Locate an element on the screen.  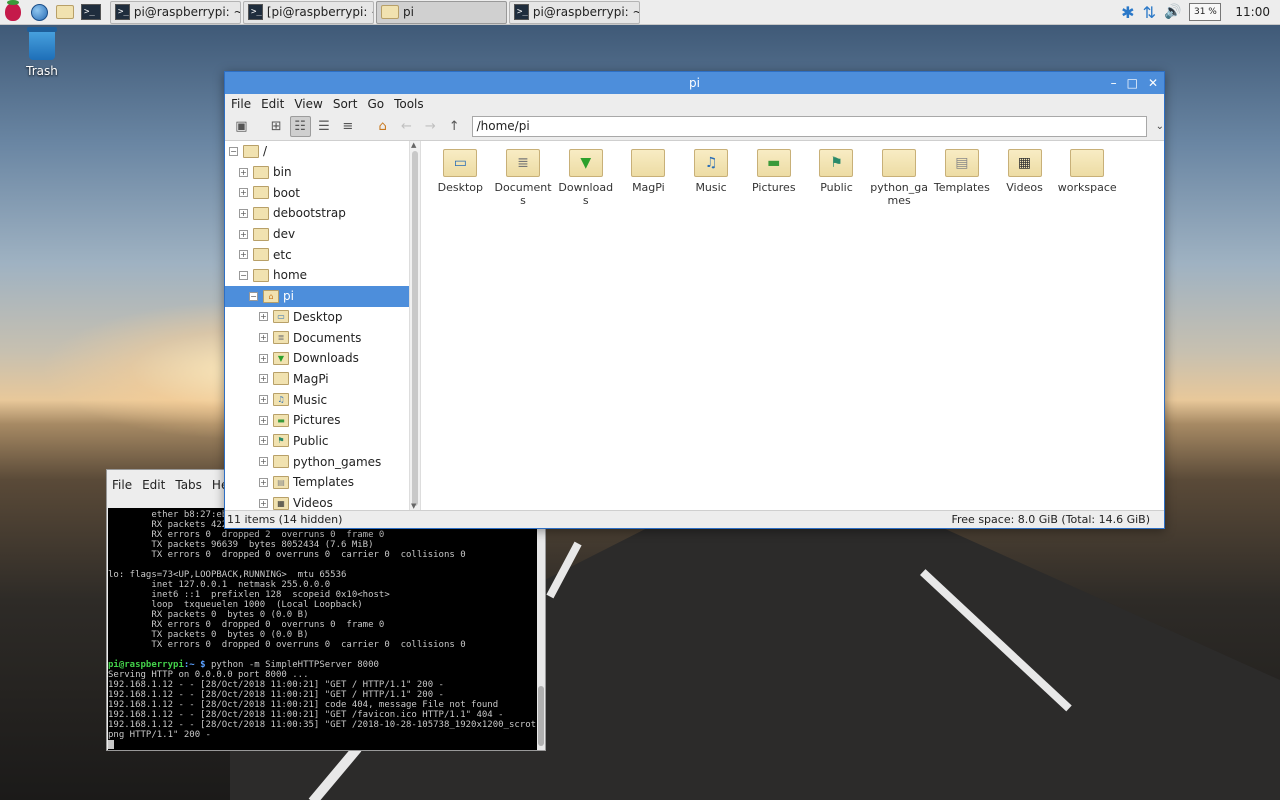
tree-item-desktop: + ▭ Desktop is located at coordinates (317, 317).